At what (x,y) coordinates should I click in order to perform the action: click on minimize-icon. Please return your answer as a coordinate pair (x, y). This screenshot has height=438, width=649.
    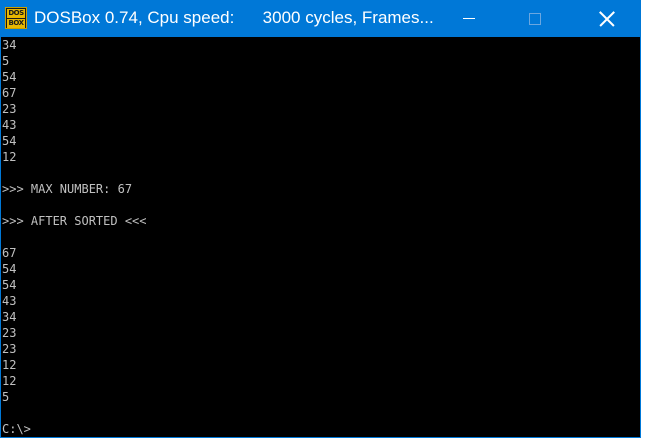
    Looking at the image, I should click on (469, 18).